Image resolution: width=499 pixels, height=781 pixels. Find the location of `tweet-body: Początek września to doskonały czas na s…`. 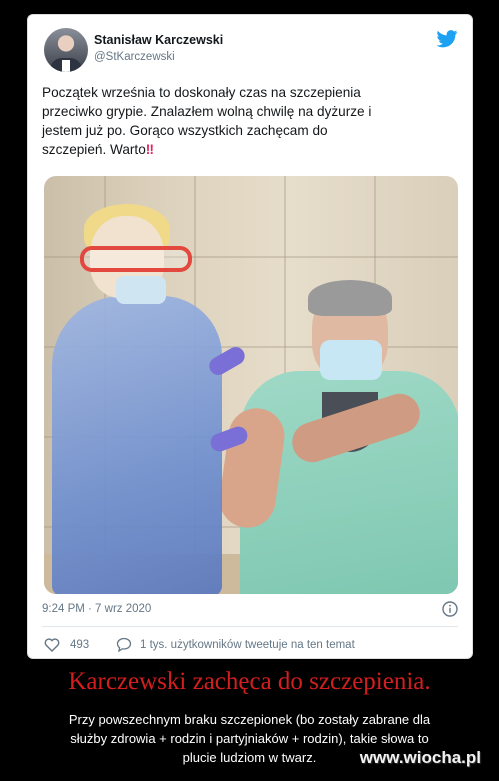

tweet-body: Początek września to doskonały czas na s… is located at coordinates (207, 121).